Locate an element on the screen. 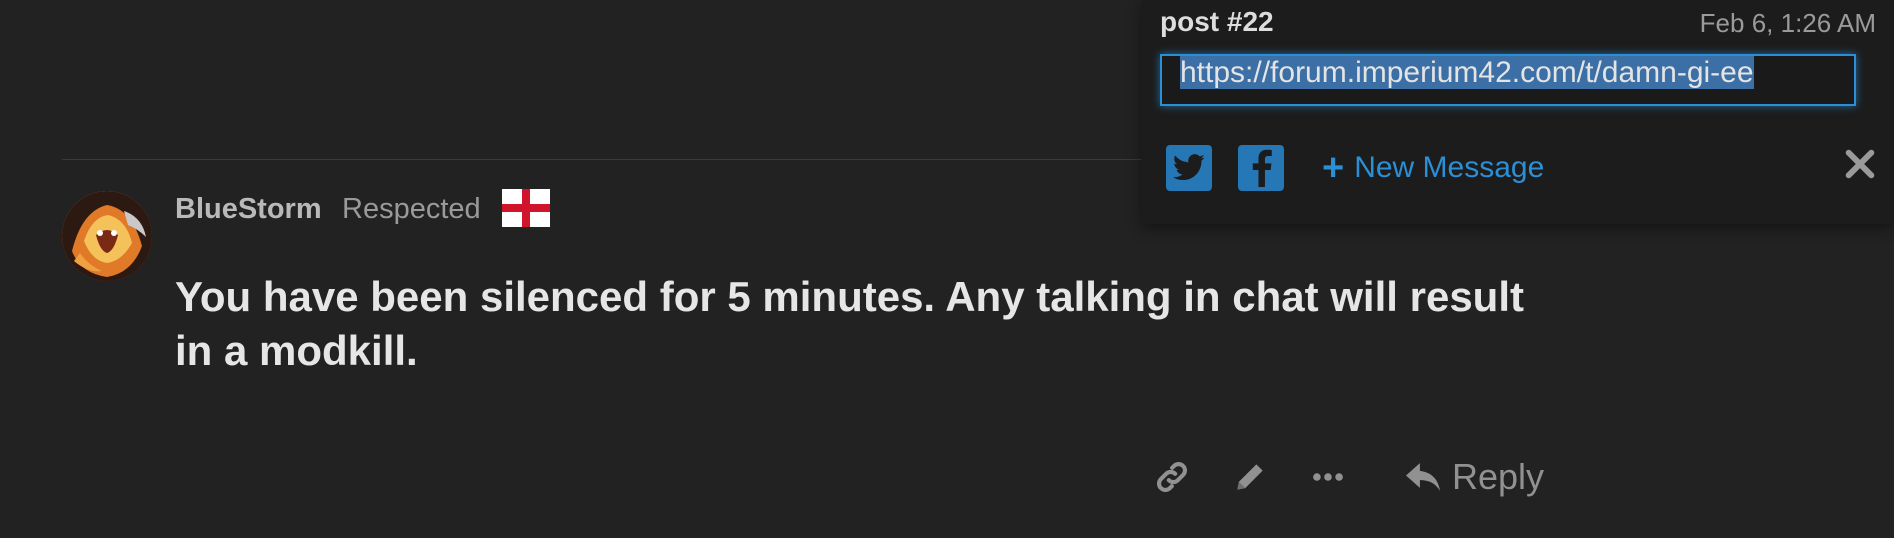 Image resolution: width=1894 pixels, height=538 pixels. share-title: post #22 is located at coordinates (1217, 21).